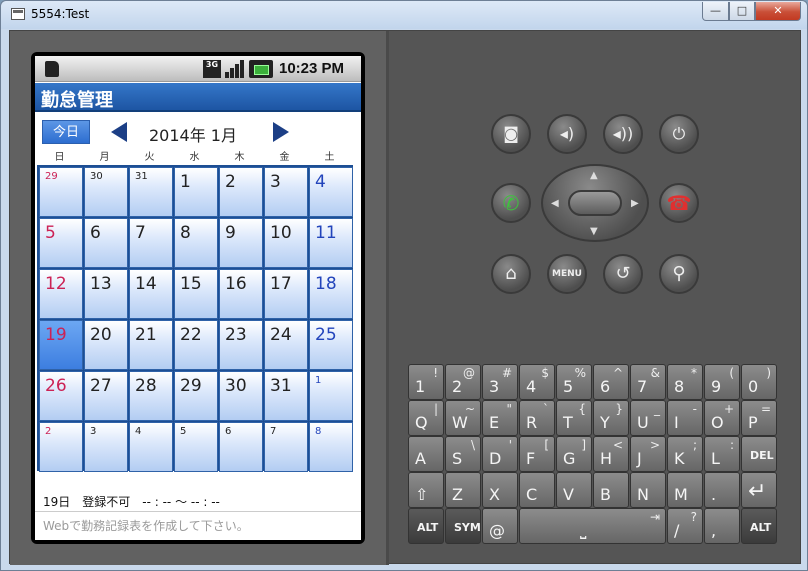 The image size is (808, 571). I want to click on key-l: L:, so click(722, 454).